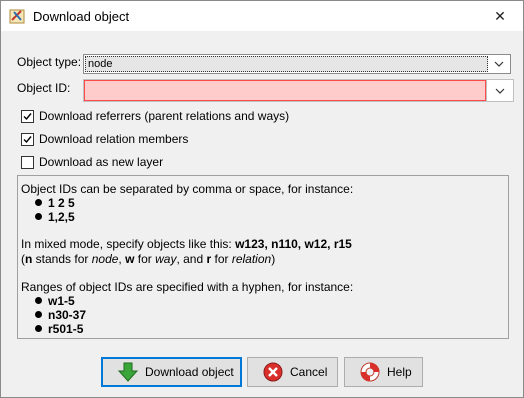 The image size is (524, 398). Describe the element at coordinates (49, 62) in the screenshot. I see `object-type-label: Object type:` at that location.